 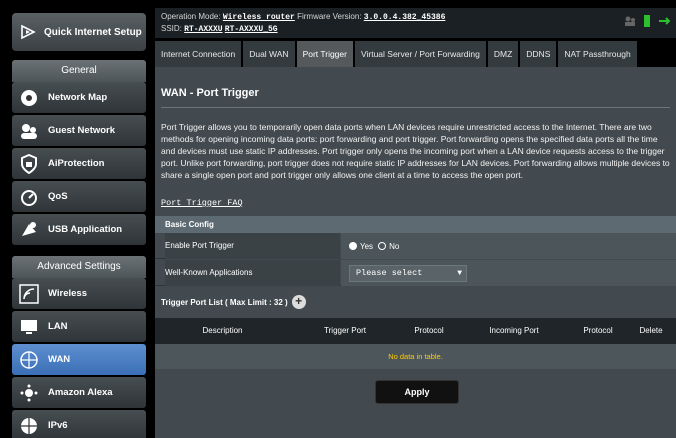 I want to click on operation-mode-link: Wireless router, so click(x=259, y=17).